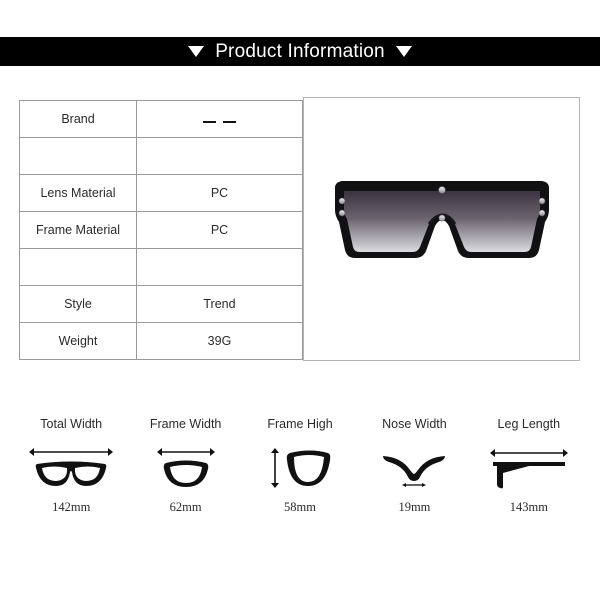 The image size is (600, 600). What do you see at coordinates (529, 424) in the screenshot?
I see `measurement-label: Leg Length` at bounding box center [529, 424].